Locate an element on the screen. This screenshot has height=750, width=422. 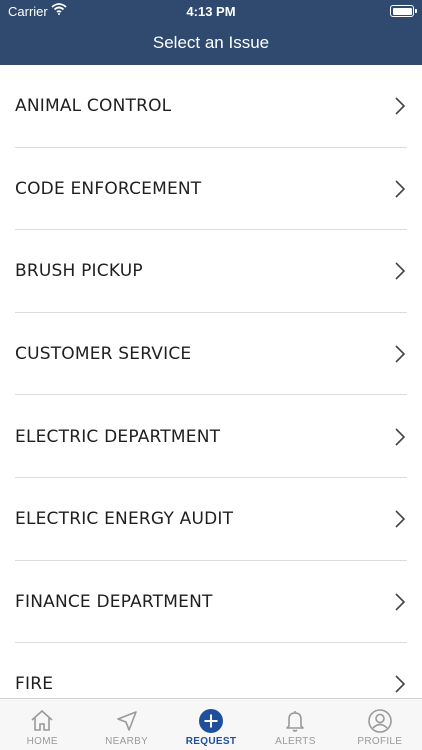
tab-nearby: NEARBY is located at coordinates (126, 724).